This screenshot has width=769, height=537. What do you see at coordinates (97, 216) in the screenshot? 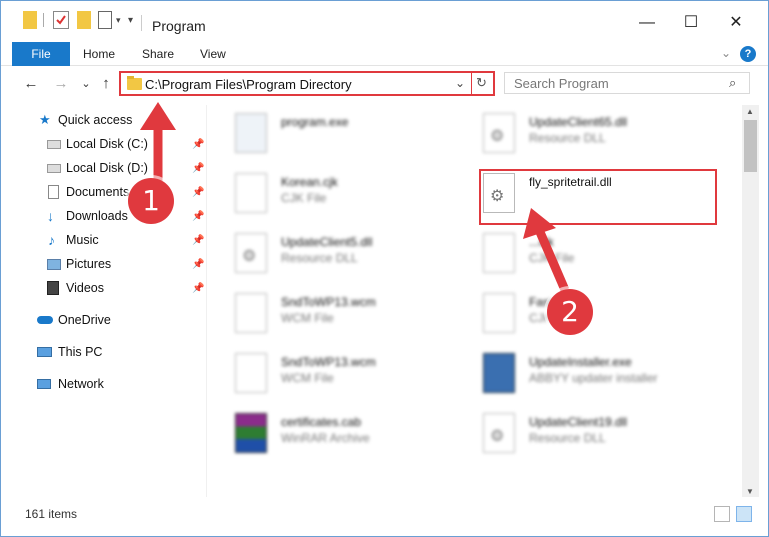
I see `sidebar-item-label: Downloads` at bounding box center [97, 216].